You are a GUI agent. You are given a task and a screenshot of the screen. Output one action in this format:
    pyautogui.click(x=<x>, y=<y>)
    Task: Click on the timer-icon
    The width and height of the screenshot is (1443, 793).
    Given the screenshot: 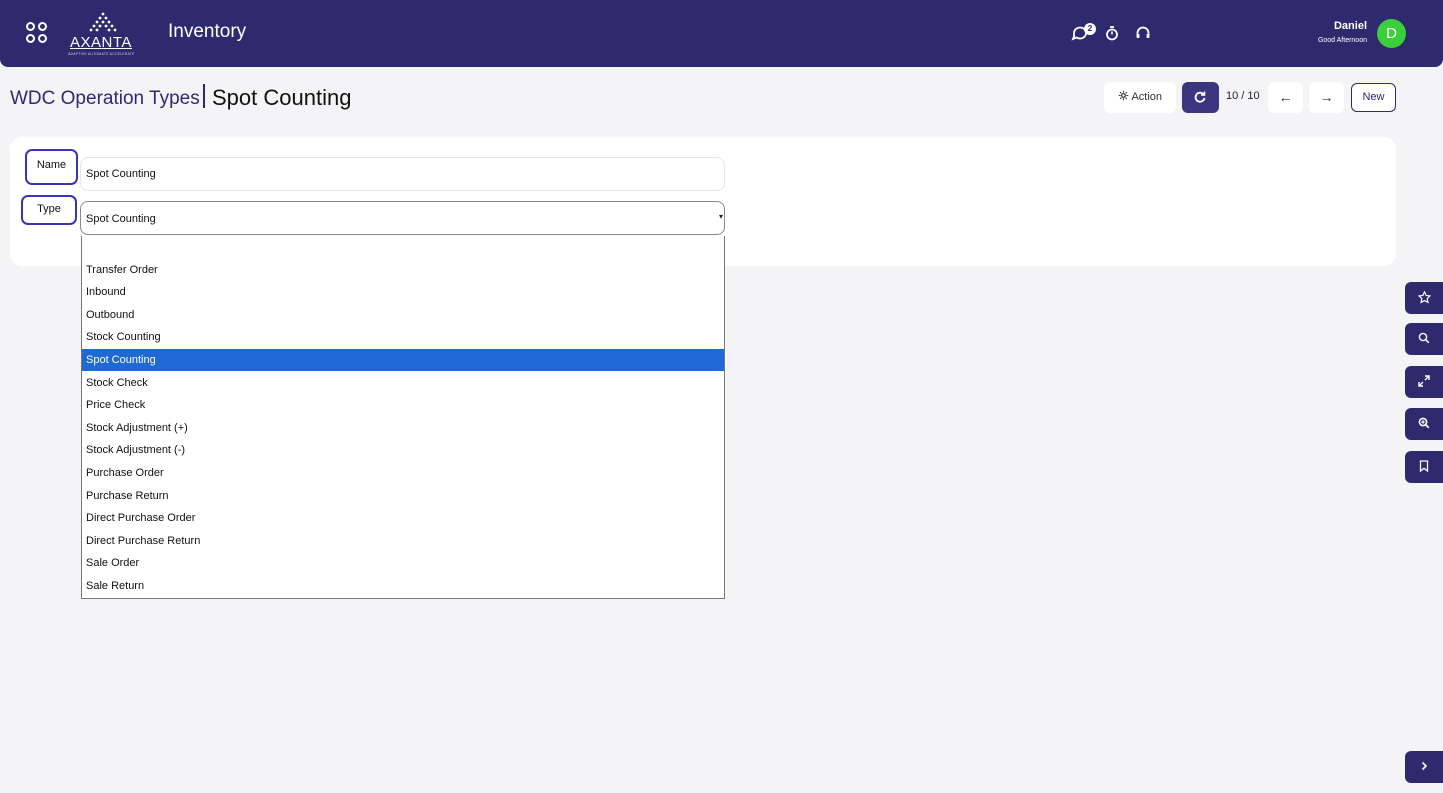 What is the action you would take?
    pyautogui.click(x=1112, y=33)
    